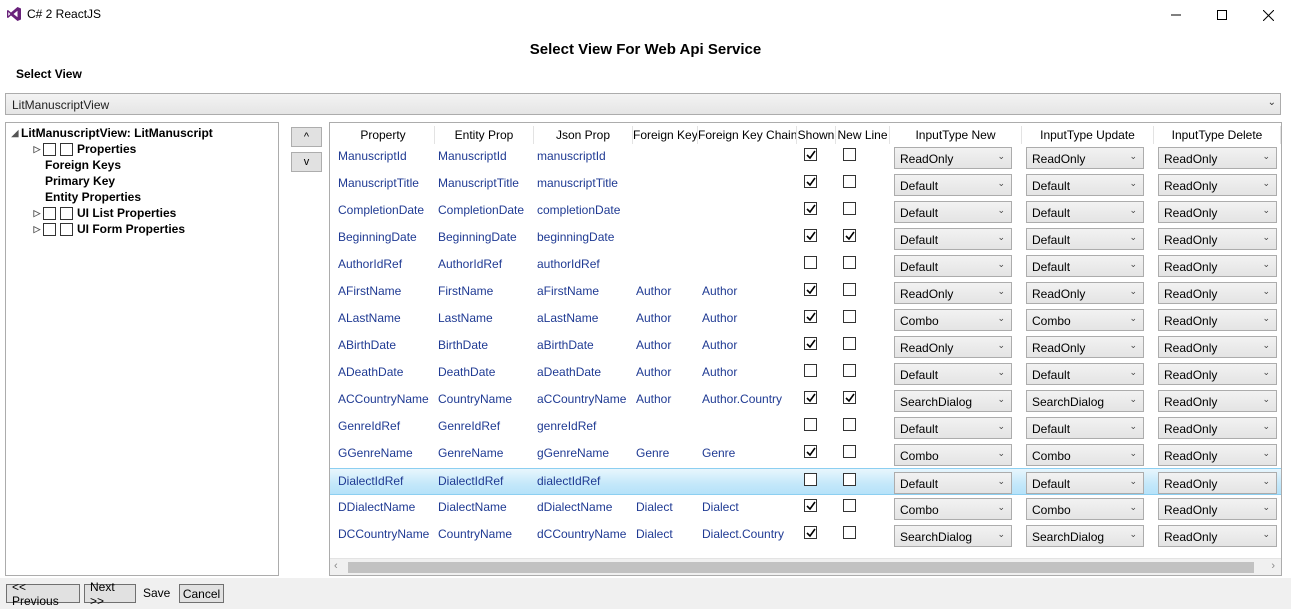 The width and height of the screenshot is (1291, 609). What do you see at coordinates (84, 149) in the screenshot?
I see `tree-item-properties: ▷ Properties` at bounding box center [84, 149].